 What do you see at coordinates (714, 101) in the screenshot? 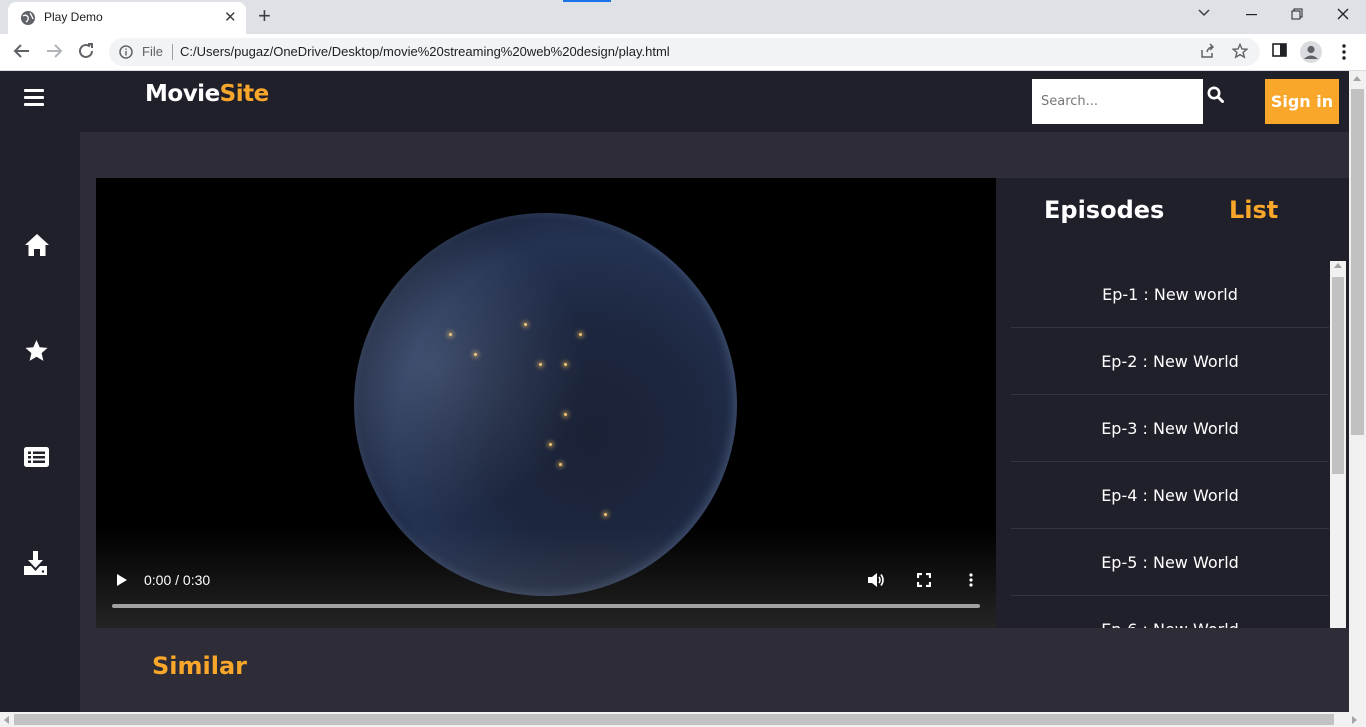
I see `header: MovieSite Sign in` at bounding box center [714, 101].